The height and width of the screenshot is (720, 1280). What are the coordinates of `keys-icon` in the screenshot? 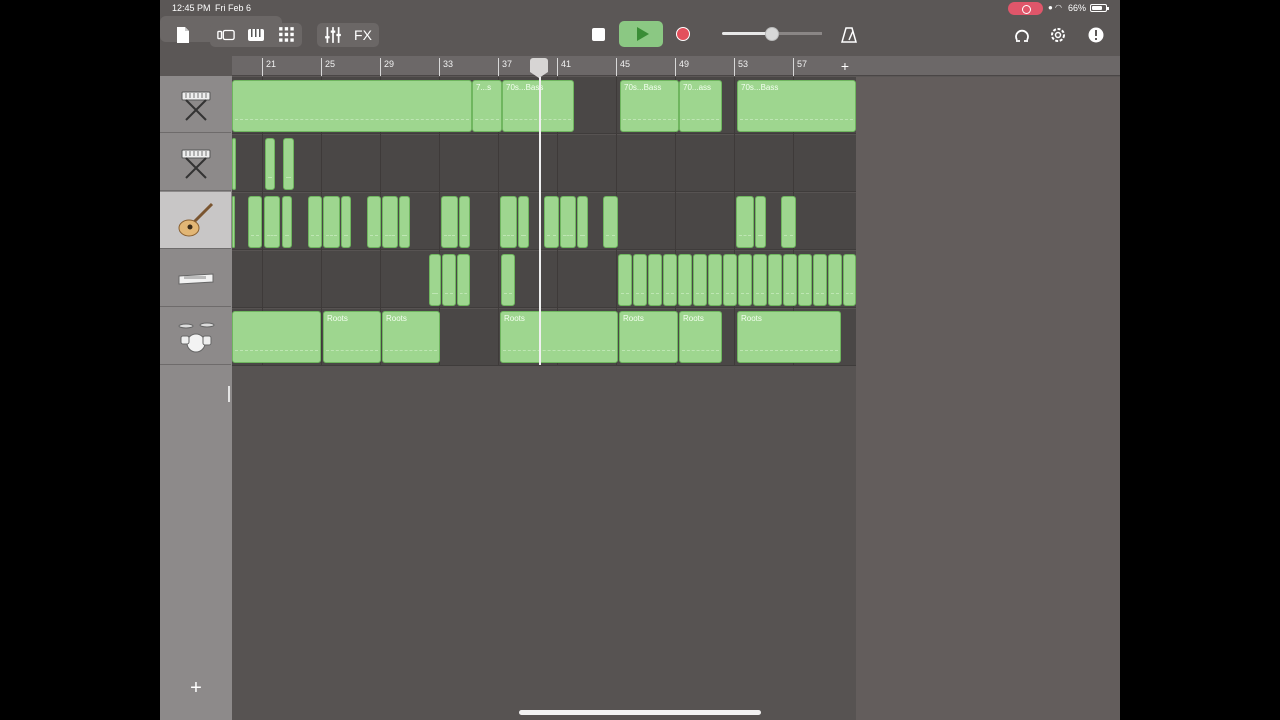 It's located at (256, 35).